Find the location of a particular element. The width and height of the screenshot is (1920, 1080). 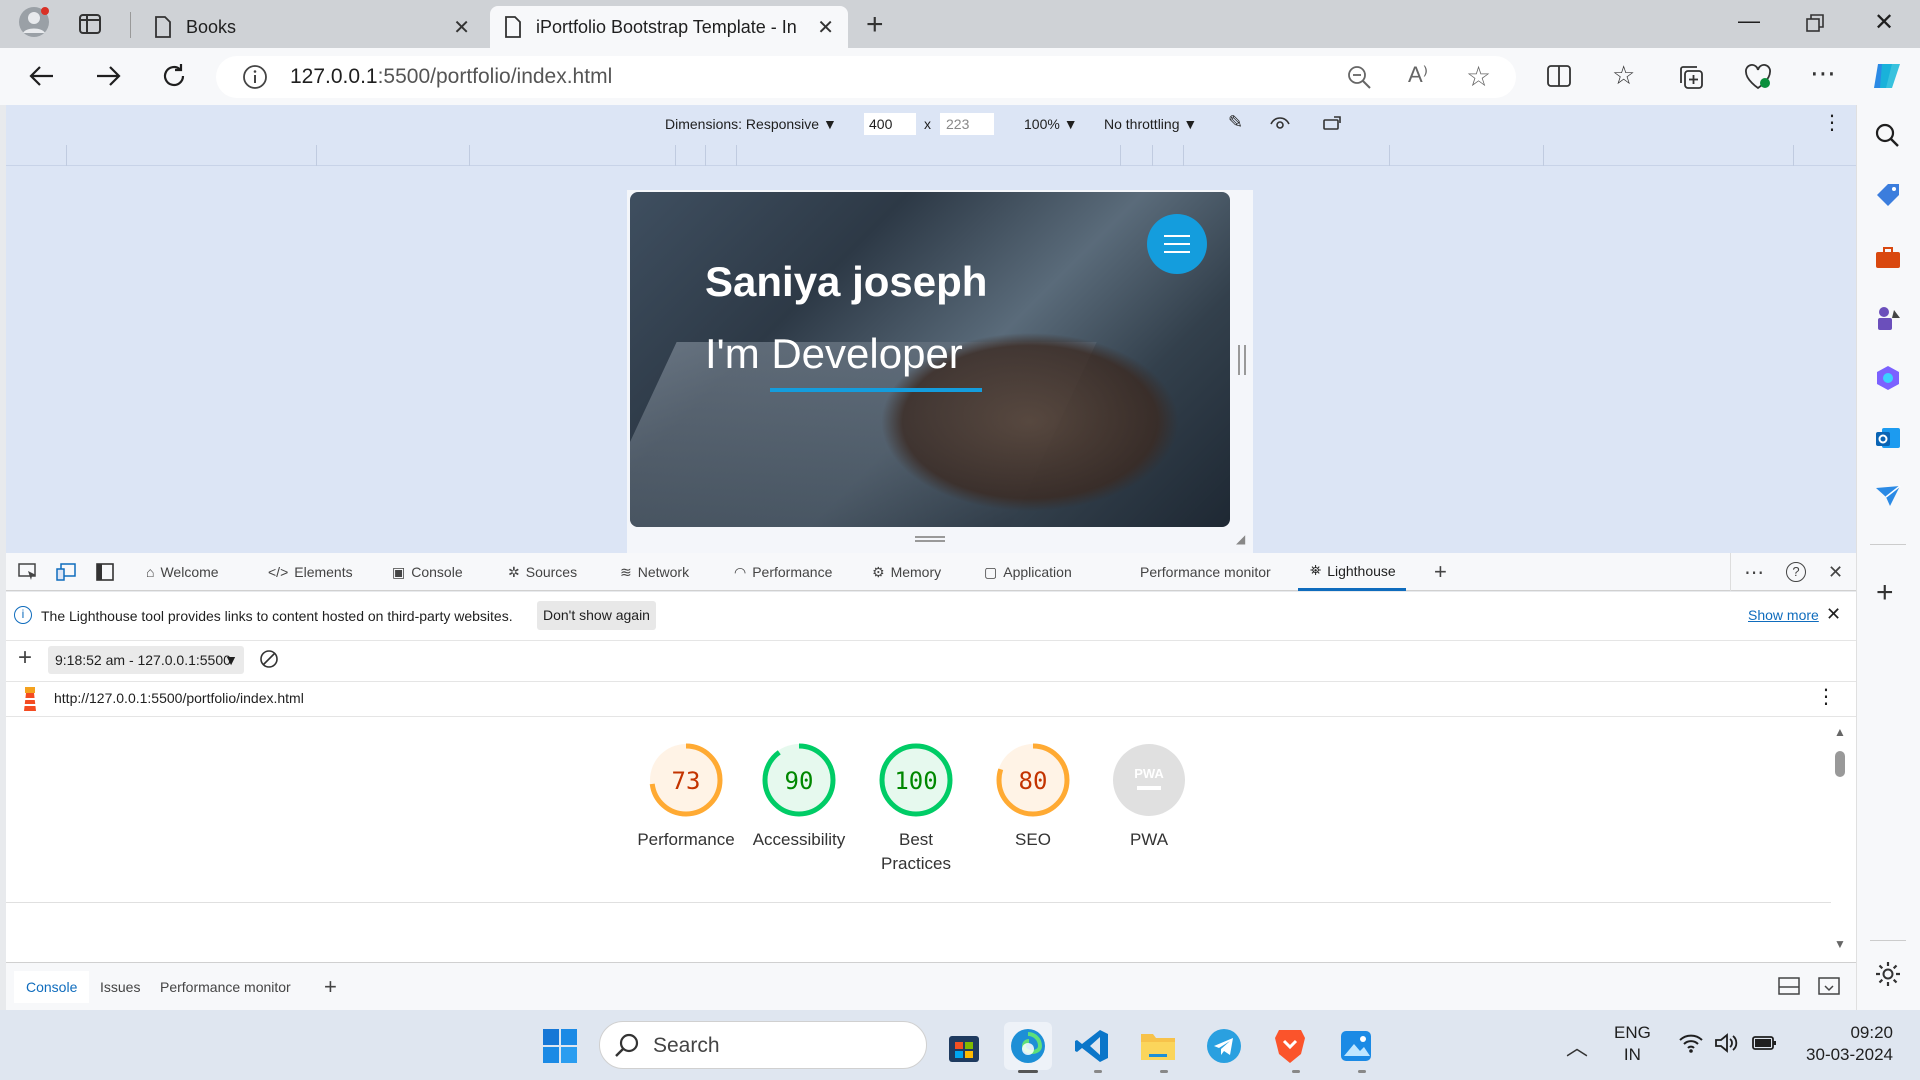

devtools-more-icon: ⋯ is located at coordinates (1754, 572).